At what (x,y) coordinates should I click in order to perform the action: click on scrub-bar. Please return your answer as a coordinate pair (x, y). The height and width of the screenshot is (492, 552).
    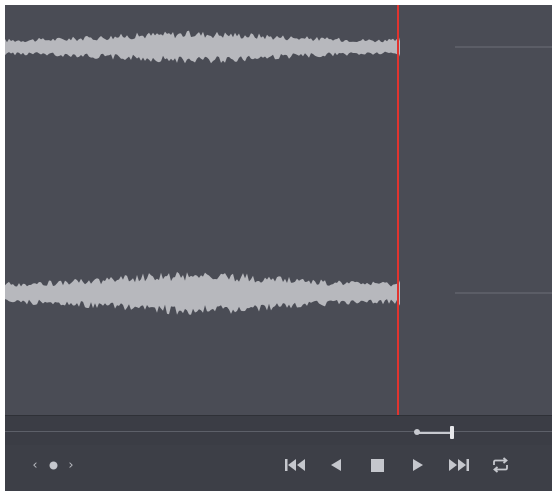
    Looking at the image, I should click on (278, 430).